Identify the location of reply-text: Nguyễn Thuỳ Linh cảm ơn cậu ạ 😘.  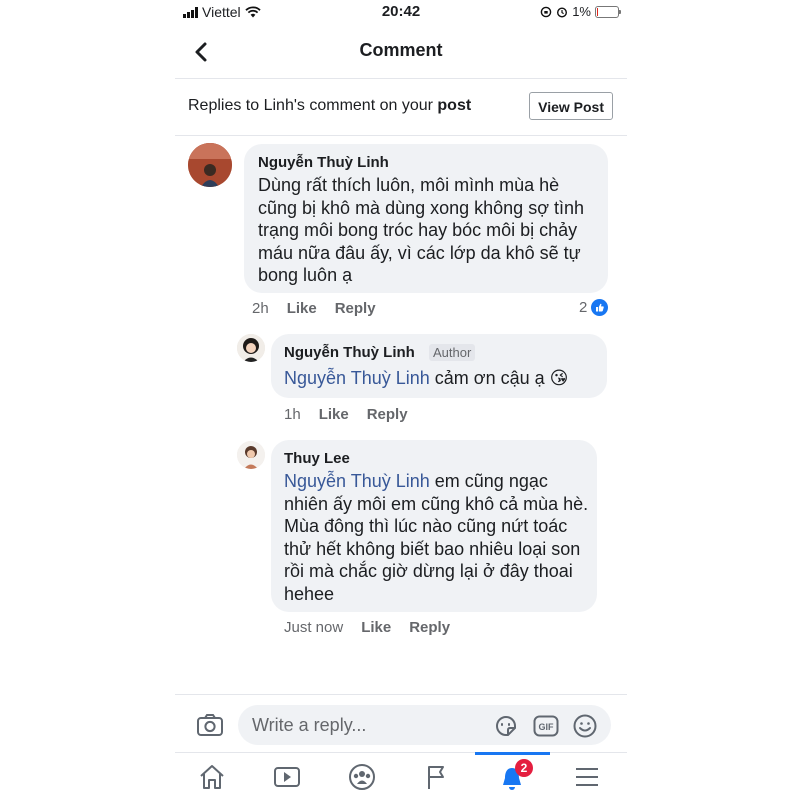
(442, 378).